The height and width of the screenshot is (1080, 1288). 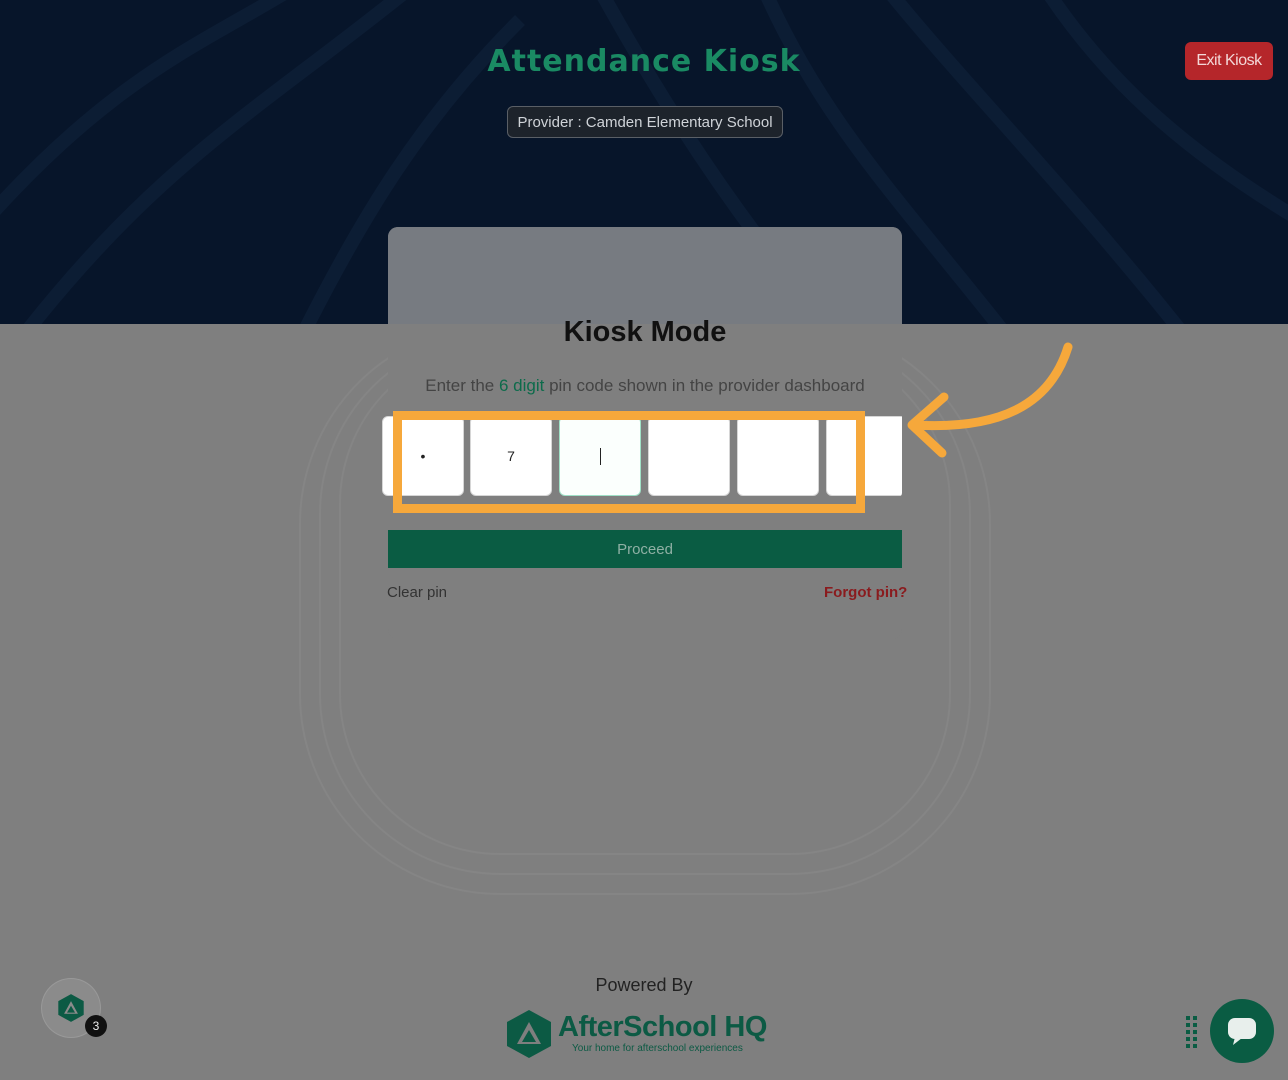 What do you see at coordinates (645, 122) in the screenshot?
I see `provider-badge: Provider : Camden Elementary School` at bounding box center [645, 122].